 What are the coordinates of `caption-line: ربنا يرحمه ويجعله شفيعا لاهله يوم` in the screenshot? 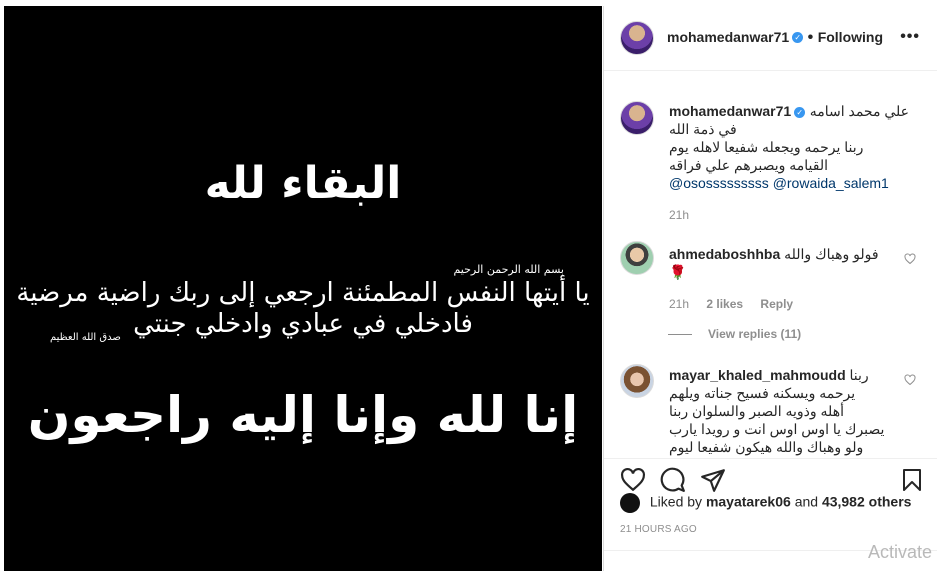 It's located at (766, 147).